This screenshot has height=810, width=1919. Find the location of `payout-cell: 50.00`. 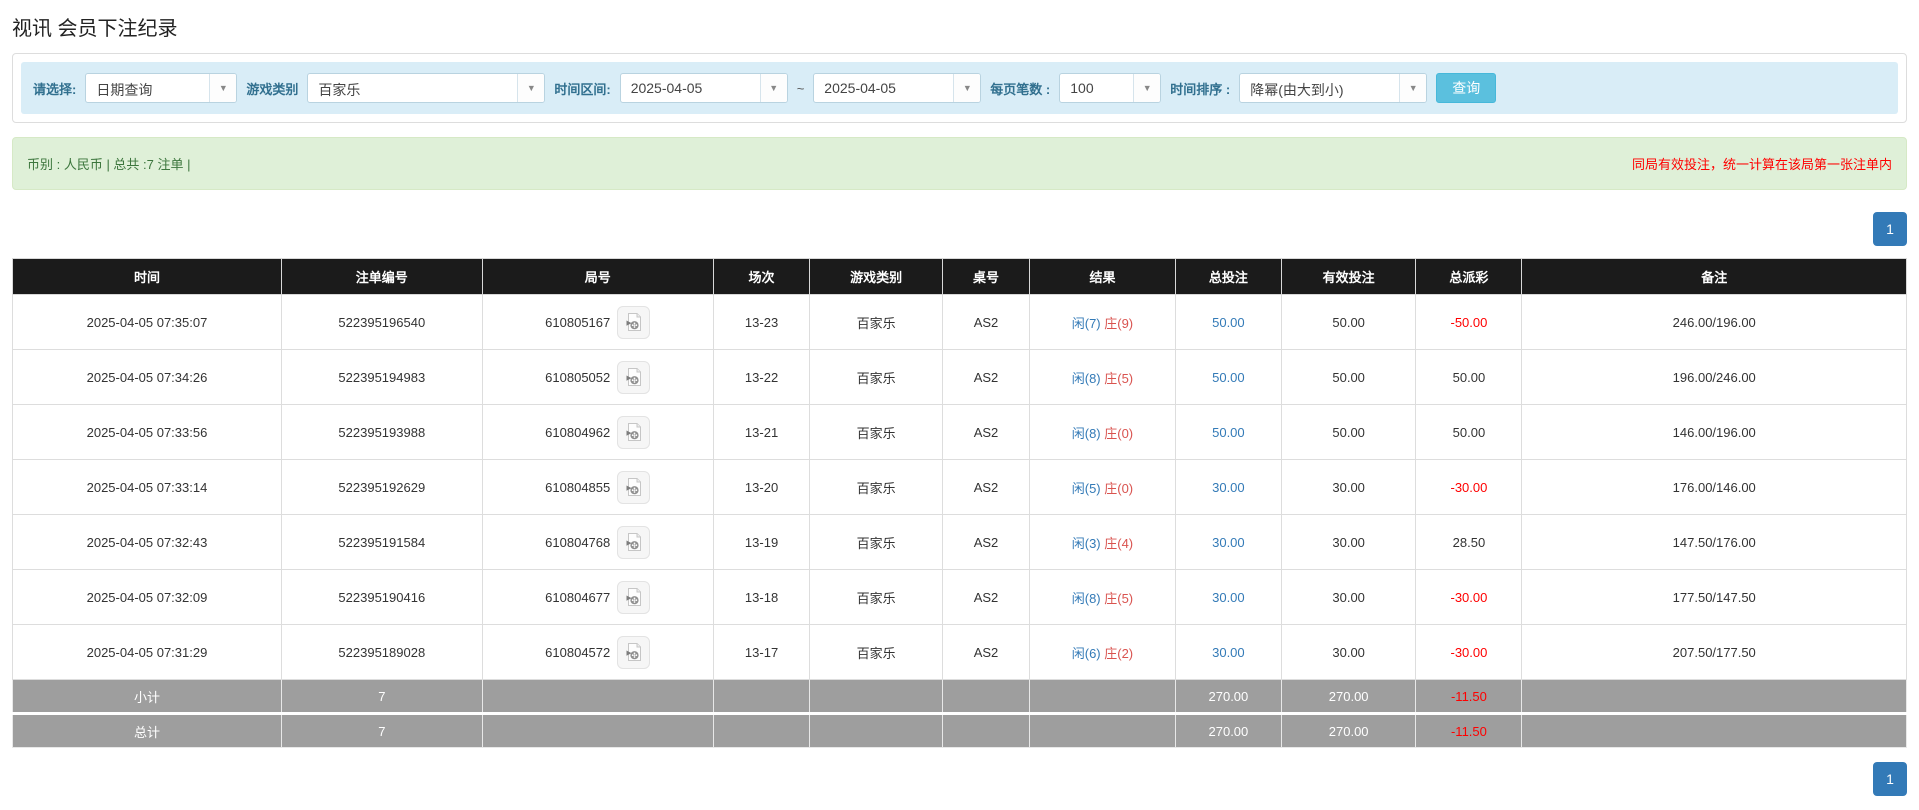

payout-cell: 50.00 is located at coordinates (1469, 377).